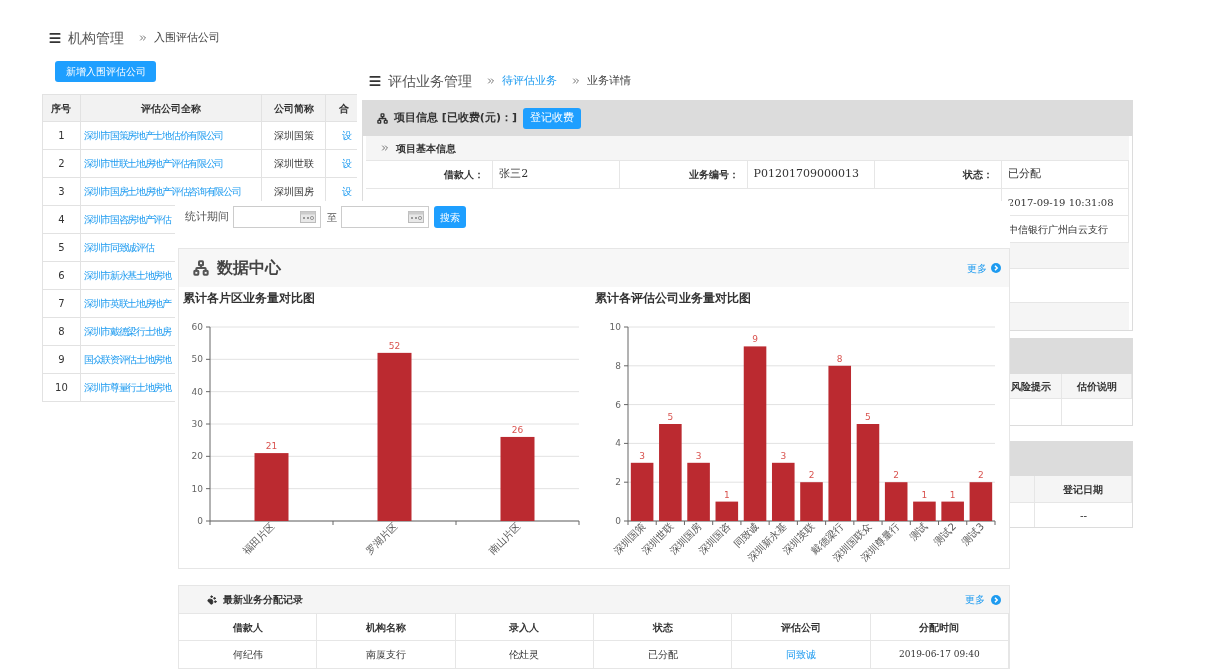 This screenshot has width=1232, height=669. Describe the element at coordinates (62, 108) in the screenshot. I see `column-header: 序号` at that location.